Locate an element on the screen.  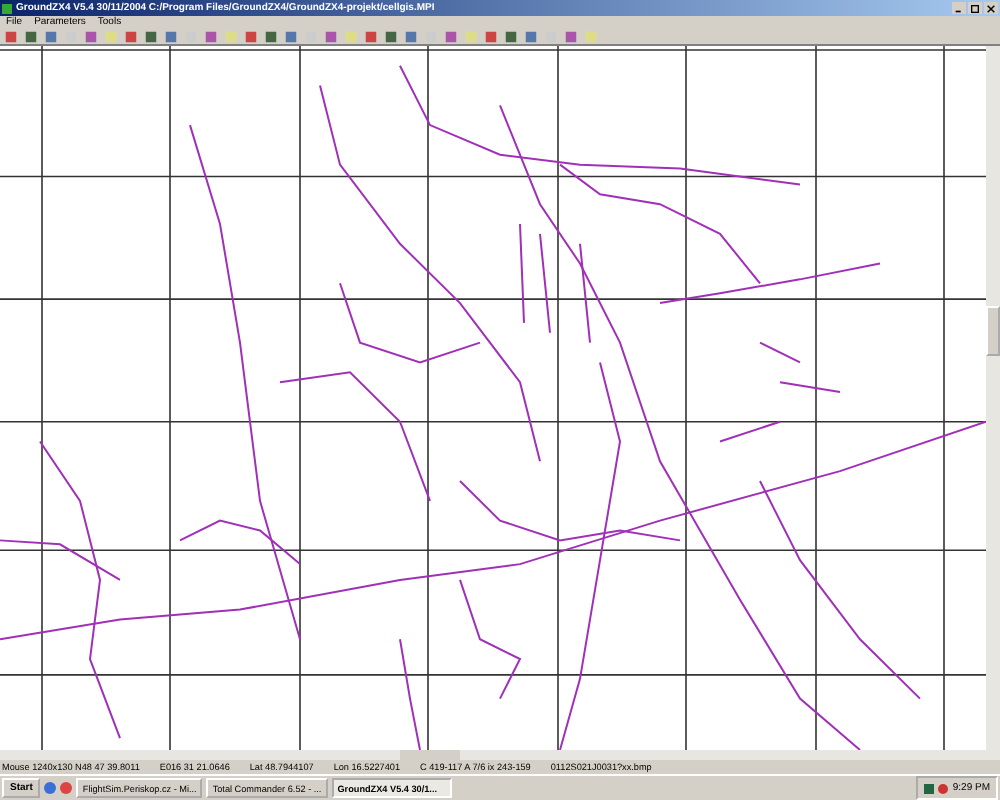
vertical-scrollbar is located at coordinates (993, 398).